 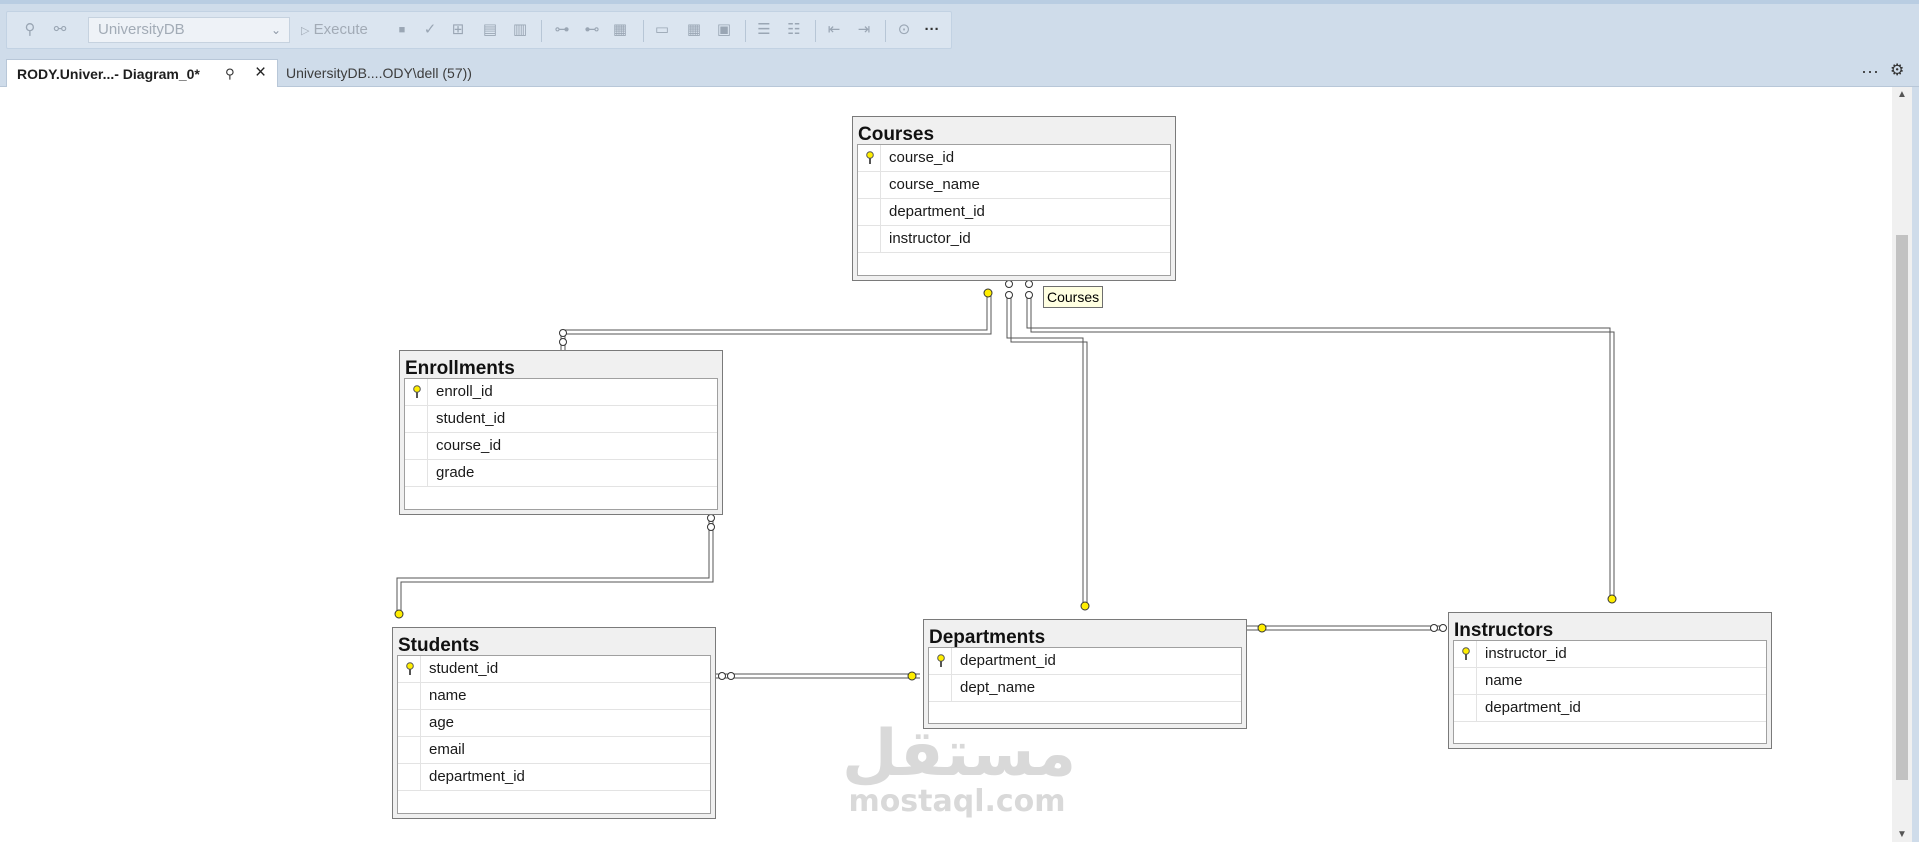 I want to click on connect-icon: ⚲, so click(x=30, y=30).